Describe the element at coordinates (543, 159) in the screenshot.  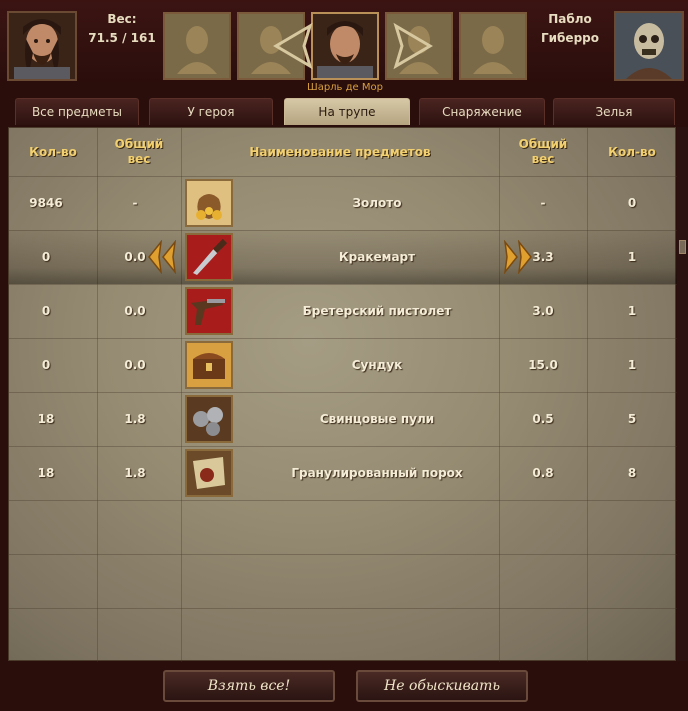
I see `header-corpse-weight-line2: вес` at that location.